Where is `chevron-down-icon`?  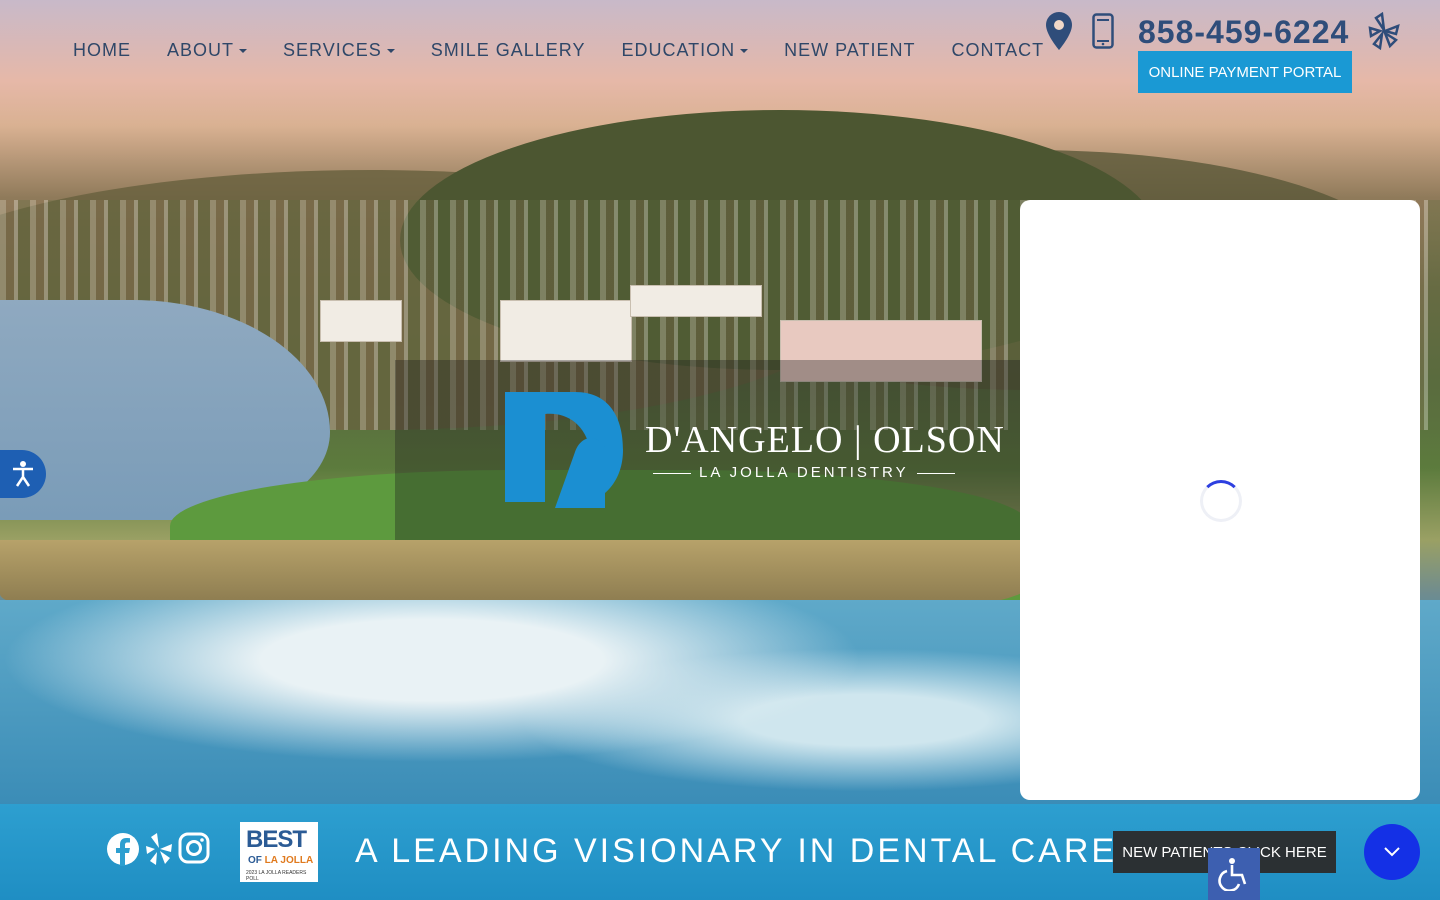
chevron-down-icon is located at coordinates (1392, 852).